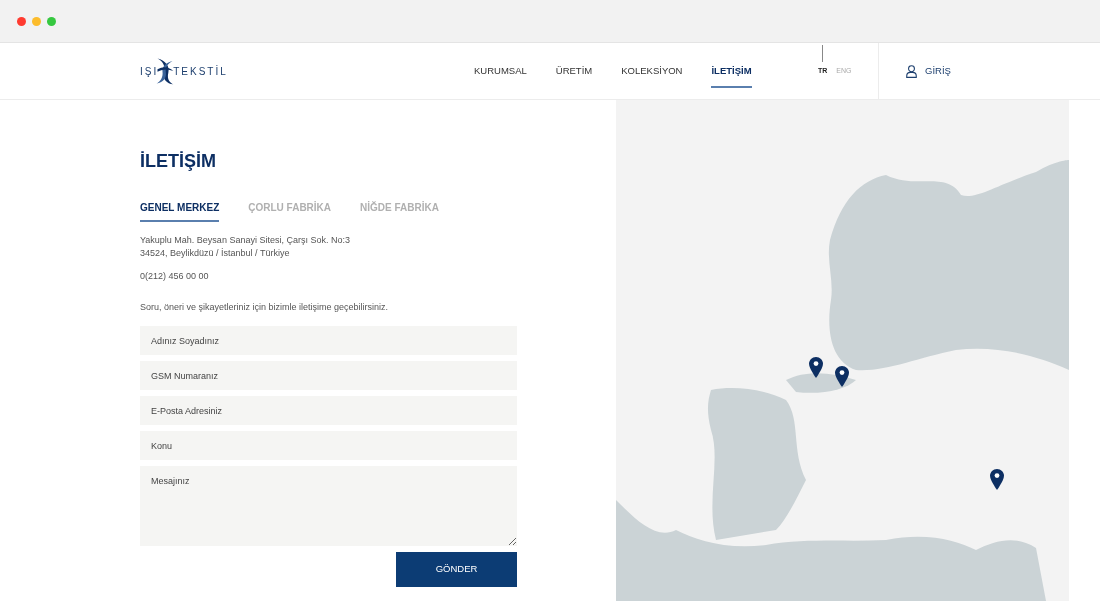  I want to click on address-text: Yakuplu Mah. Beysan Sanayi Sitesi, Çarşı Sok. No:3 34524, Beylikdüzü / İstanbul / Türkiye, so click(245, 247).